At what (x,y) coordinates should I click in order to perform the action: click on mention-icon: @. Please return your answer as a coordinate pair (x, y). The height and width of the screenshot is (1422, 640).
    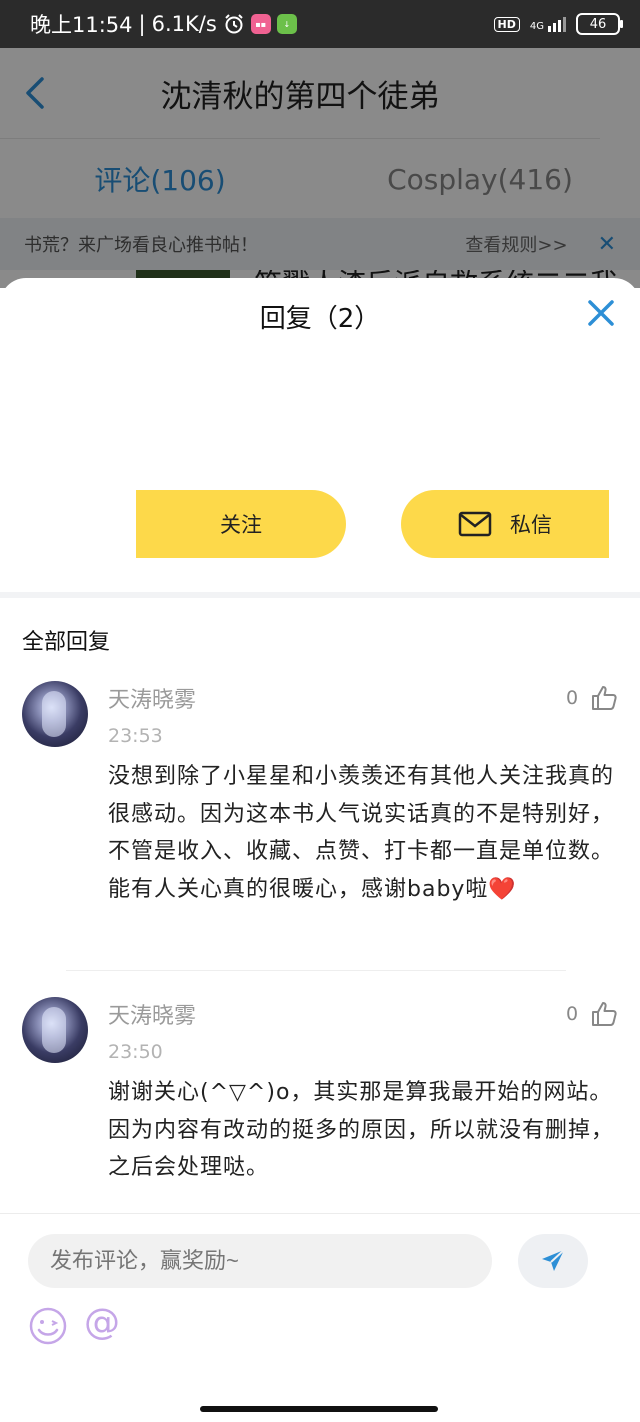
    Looking at the image, I should click on (102, 1322).